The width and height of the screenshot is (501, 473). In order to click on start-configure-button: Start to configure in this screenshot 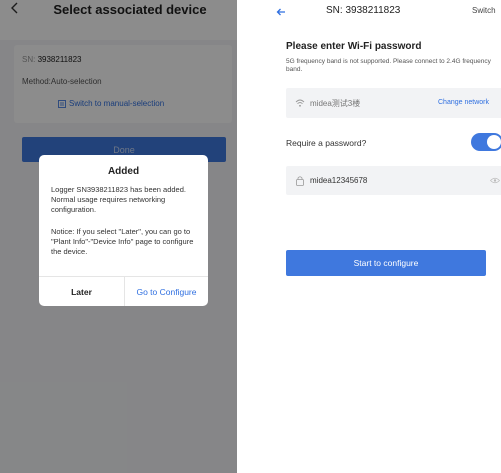, I will do `click(386, 263)`.